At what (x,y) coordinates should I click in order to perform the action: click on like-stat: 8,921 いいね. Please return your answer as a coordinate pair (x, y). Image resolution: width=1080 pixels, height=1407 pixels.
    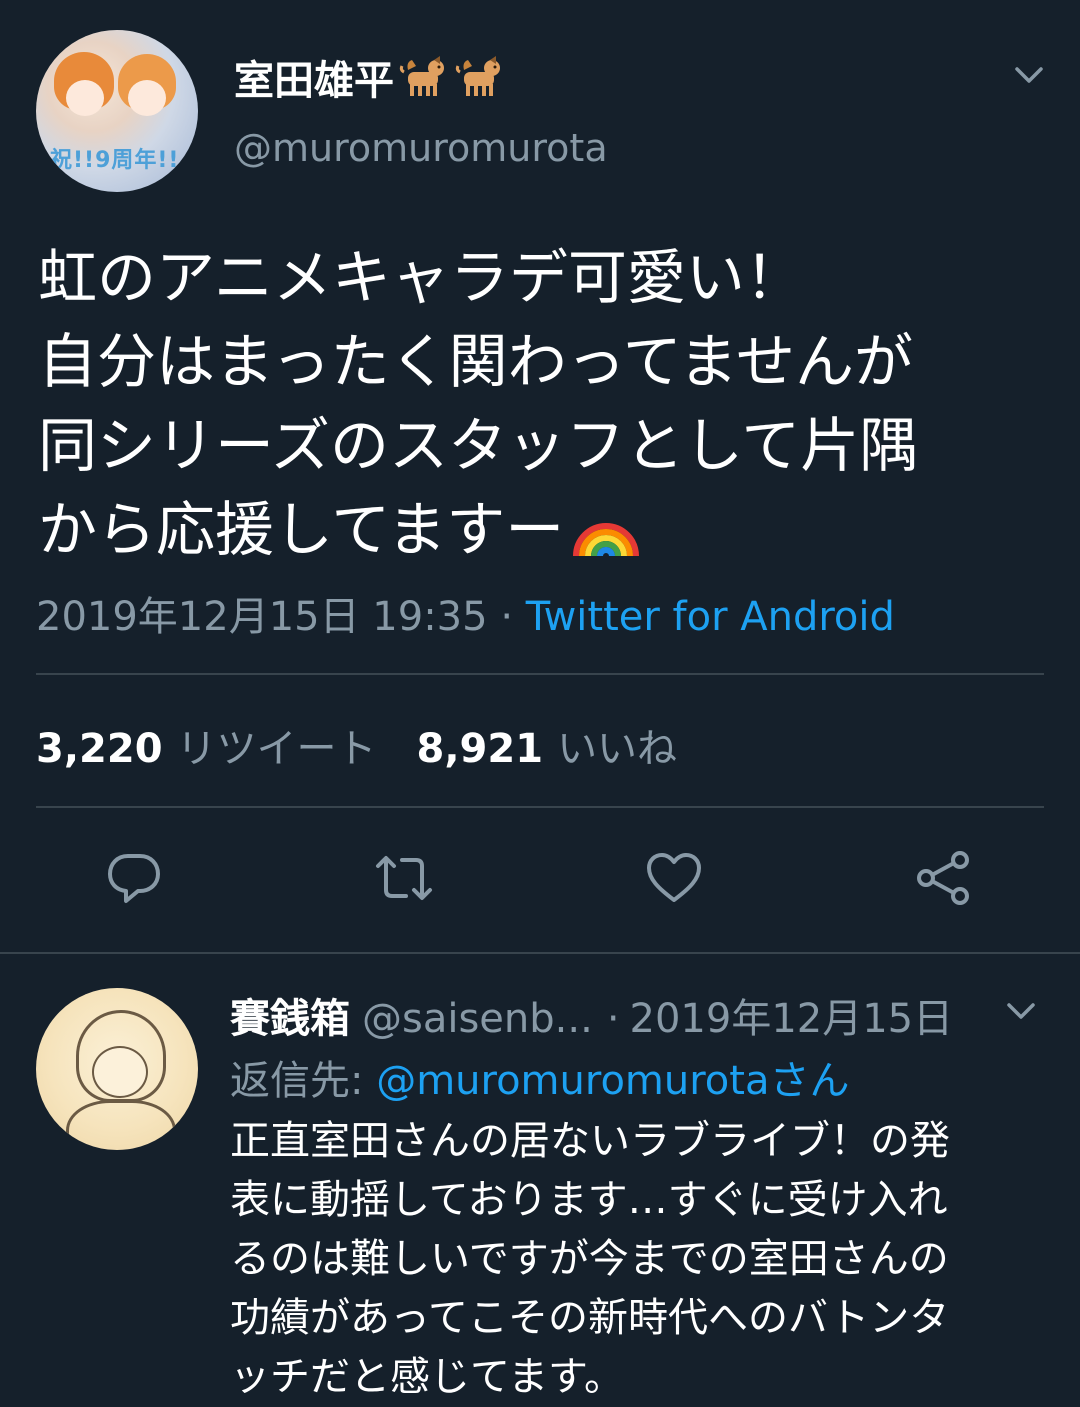
    Looking at the image, I should click on (547, 745).